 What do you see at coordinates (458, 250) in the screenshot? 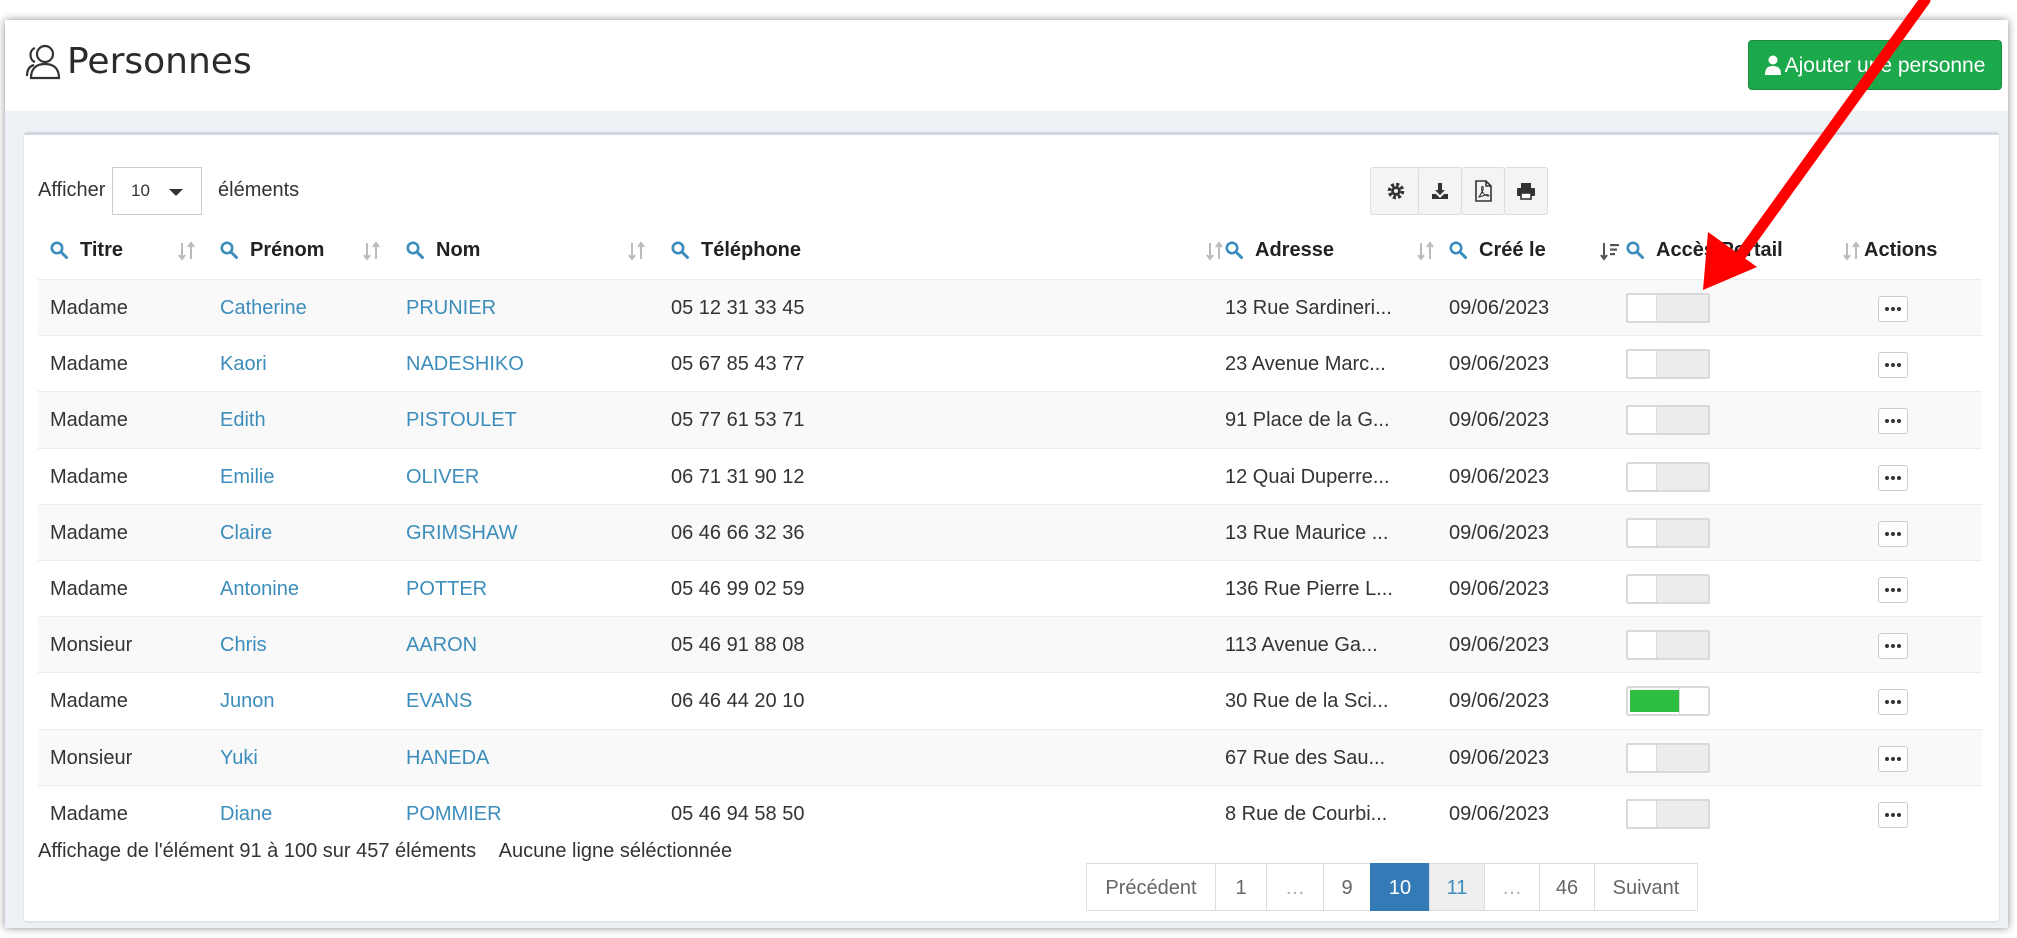
I see `column-label: Nom` at bounding box center [458, 250].